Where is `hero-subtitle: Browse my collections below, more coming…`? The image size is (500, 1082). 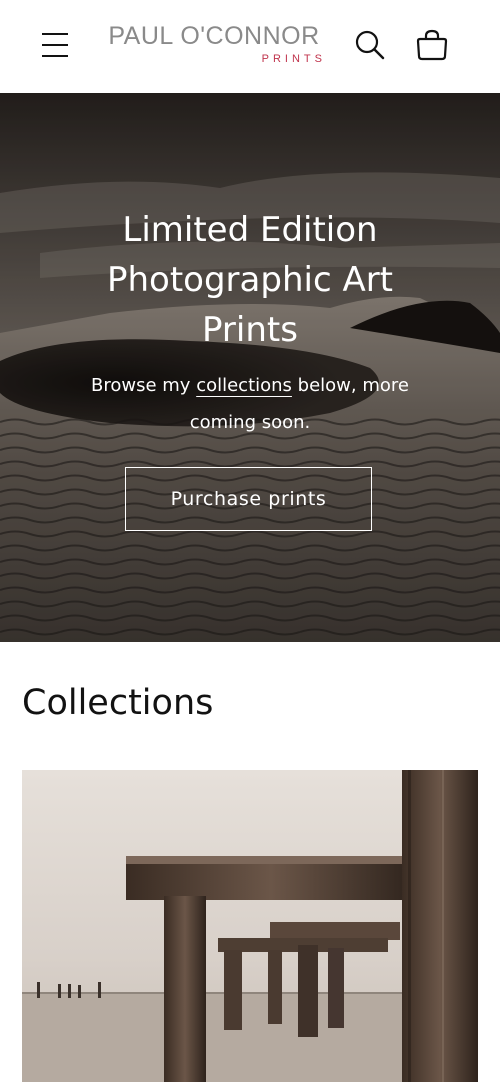 hero-subtitle: Browse my collections below, more coming… is located at coordinates (250, 404).